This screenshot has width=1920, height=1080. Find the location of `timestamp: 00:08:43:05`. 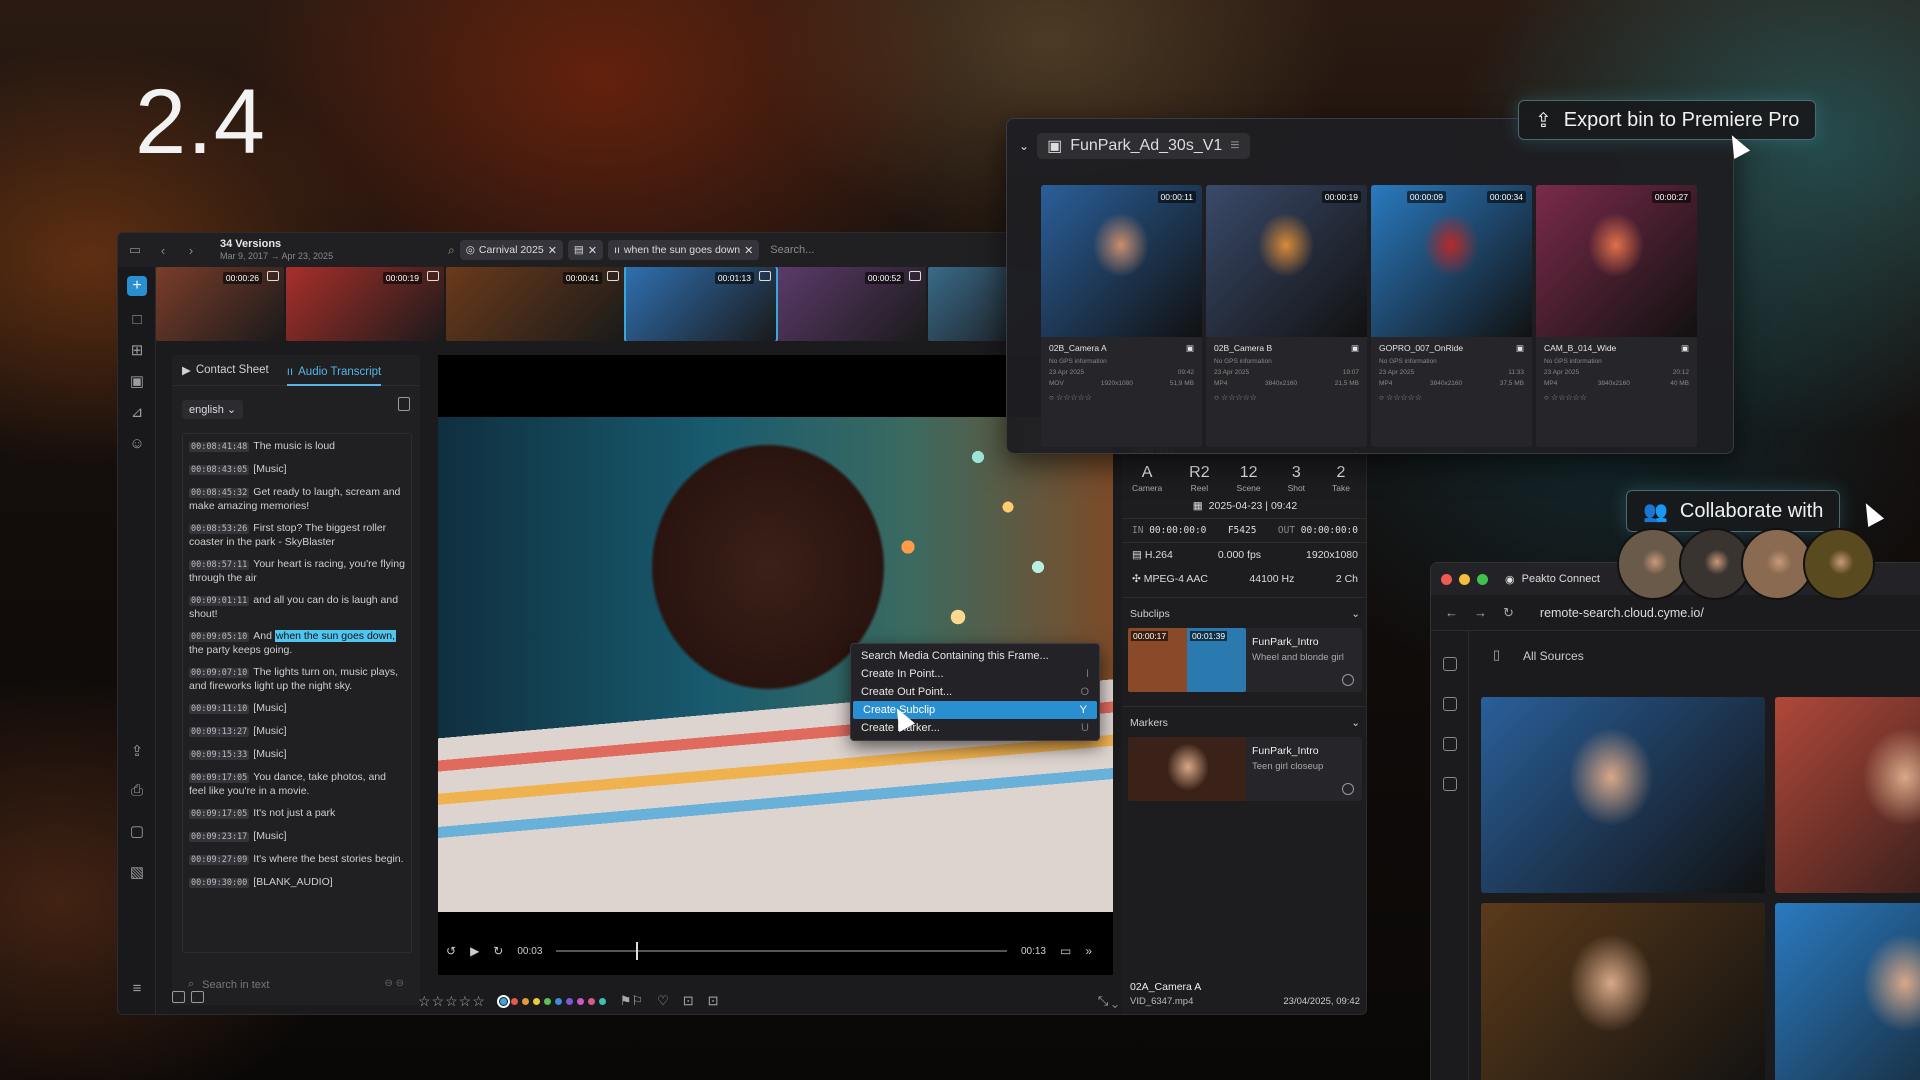

timestamp: 00:08:43:05 is located at coordinates (219, 470).